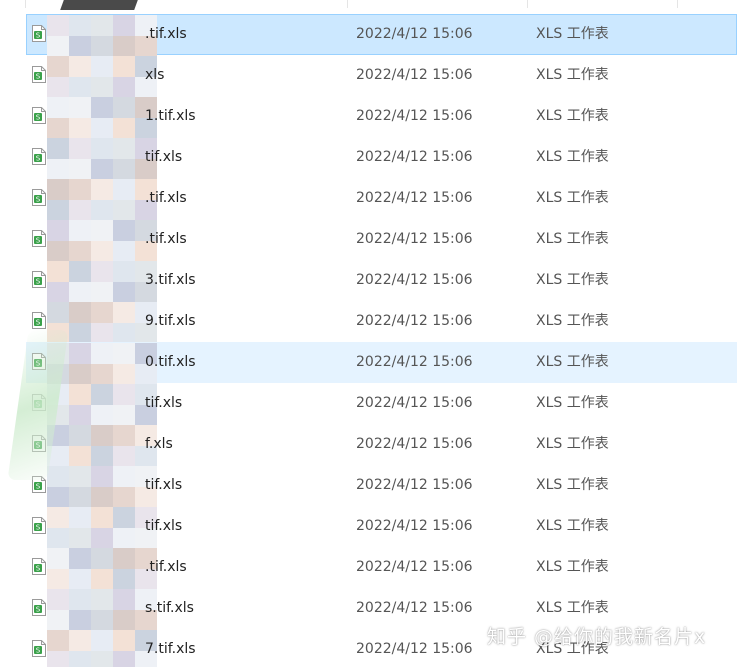  I want to click on file-row: S 0.tif.xls 2022/4/12 15:06 XLS 工作表, so click(381, 363).